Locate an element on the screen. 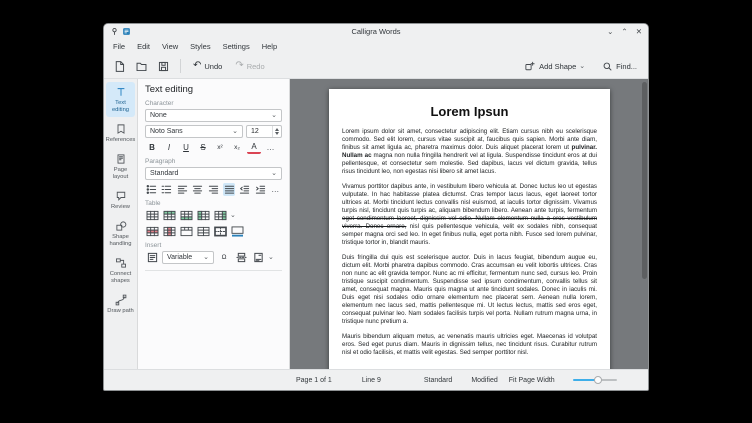 Image resolution: width=752 pixels, height=423 pixels. delete-row-button is located at coordinates (152, 231).